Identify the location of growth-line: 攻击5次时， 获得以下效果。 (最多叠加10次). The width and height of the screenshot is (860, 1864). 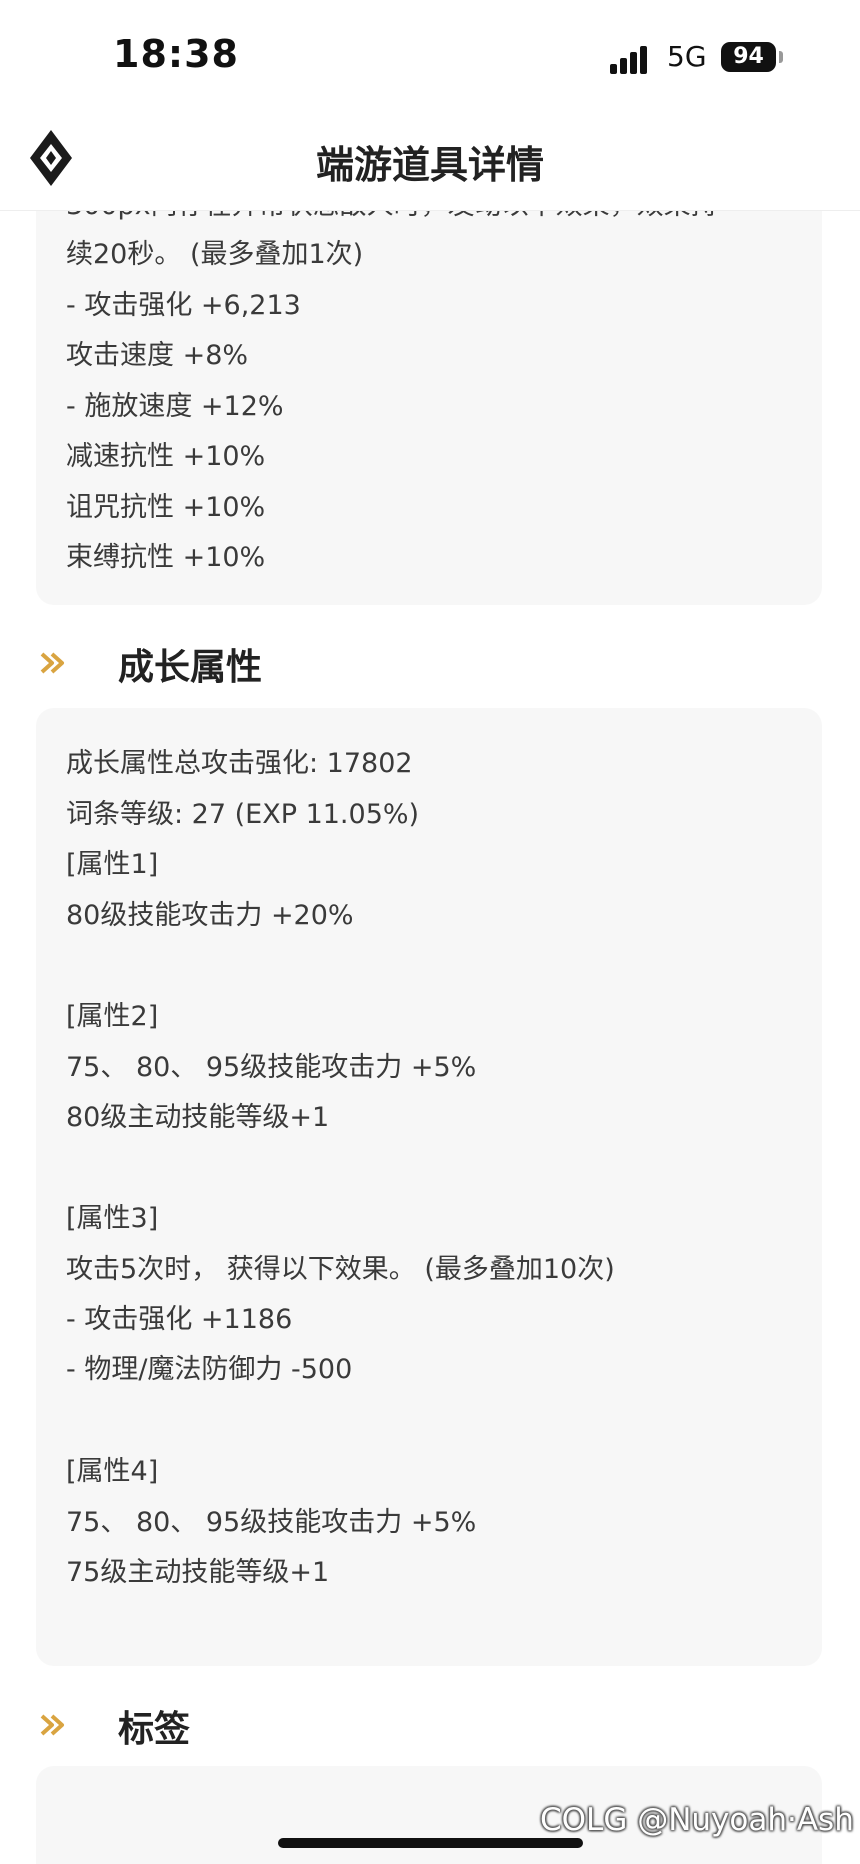
(340, 1269).